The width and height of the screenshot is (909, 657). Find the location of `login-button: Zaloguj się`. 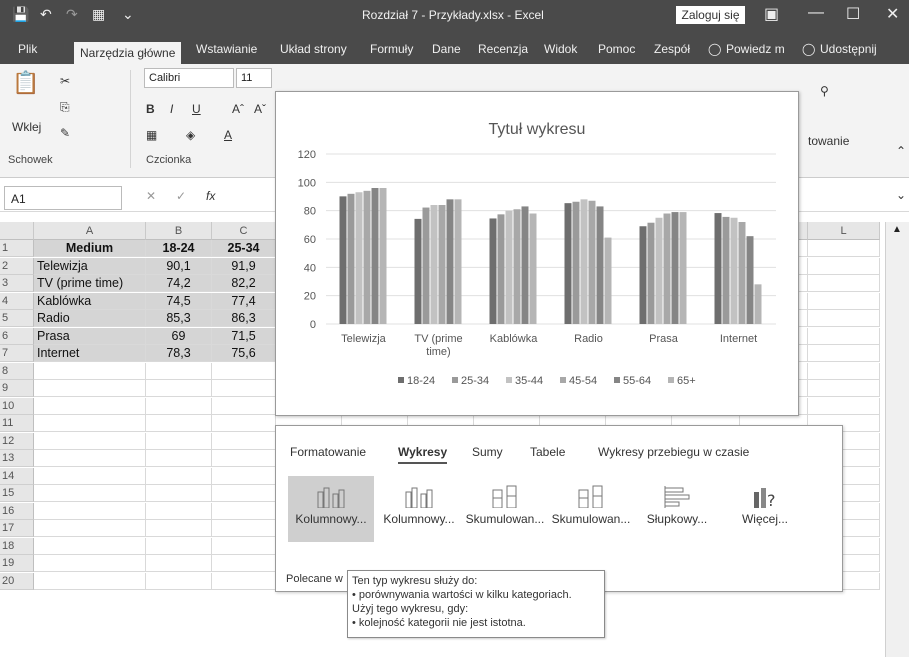

login-button: Zaloguj się is located at coordinates (710, 15).